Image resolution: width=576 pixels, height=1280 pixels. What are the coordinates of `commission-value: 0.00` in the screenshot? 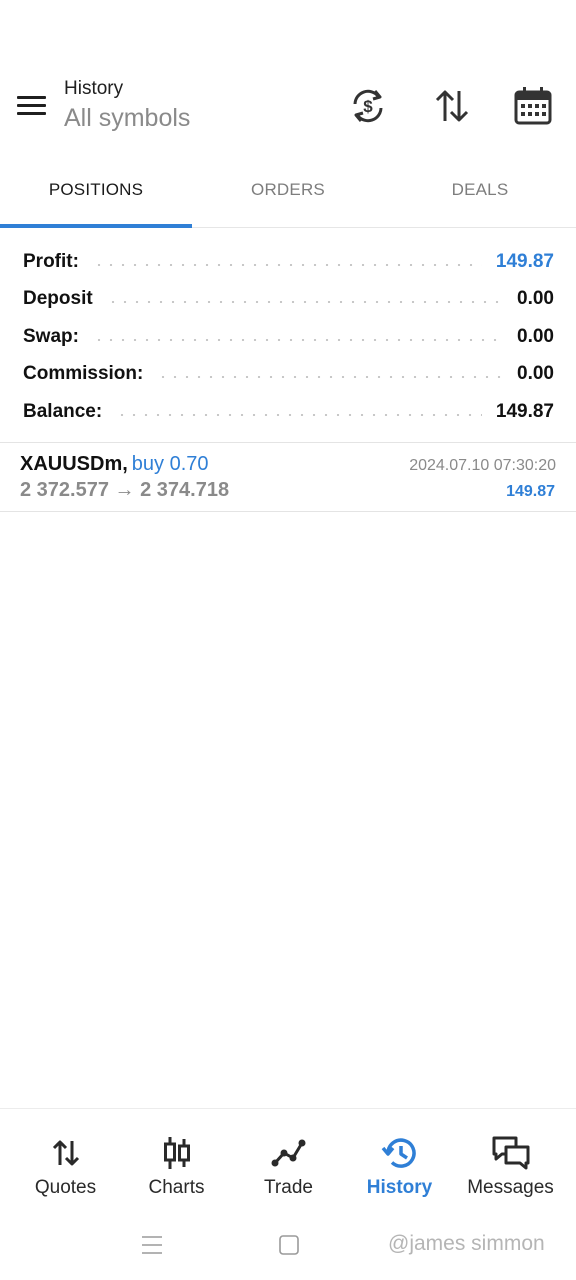 It's located at (535, 374).